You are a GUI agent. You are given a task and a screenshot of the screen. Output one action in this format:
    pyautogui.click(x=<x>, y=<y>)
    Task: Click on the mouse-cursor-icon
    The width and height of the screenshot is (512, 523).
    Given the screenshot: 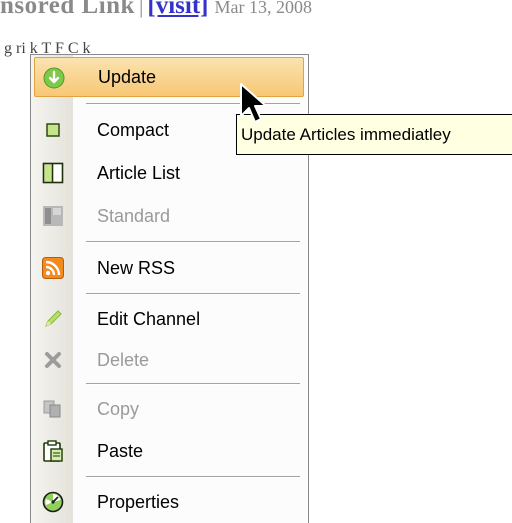 What is the action you would take?
    pyautogui.click(x=256, y=107)
    